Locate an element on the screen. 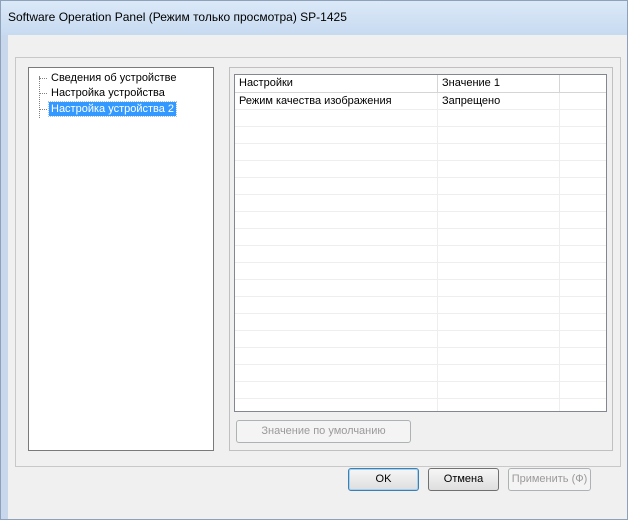 The height and width of the screenshot is (520, 628). cancel-button: Отмена is located at coordinates (463, 479).